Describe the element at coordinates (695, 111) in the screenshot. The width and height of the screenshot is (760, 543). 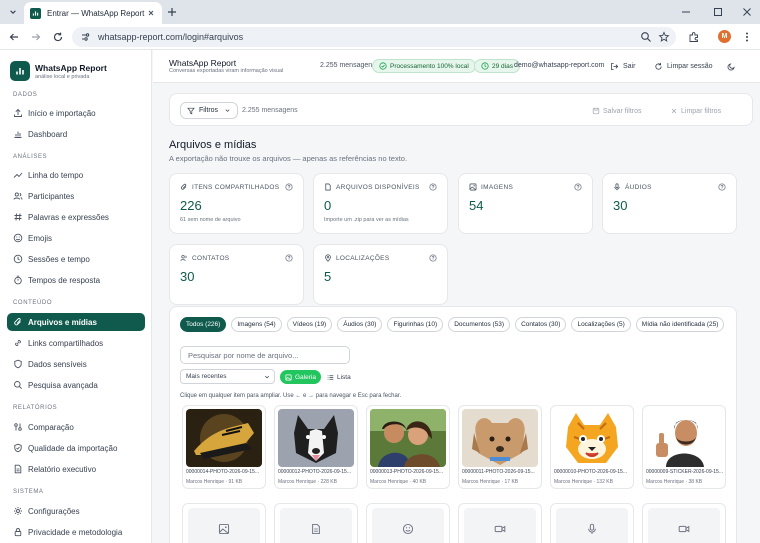
I see `clear-filters-button: Limpar filtros` at that location.